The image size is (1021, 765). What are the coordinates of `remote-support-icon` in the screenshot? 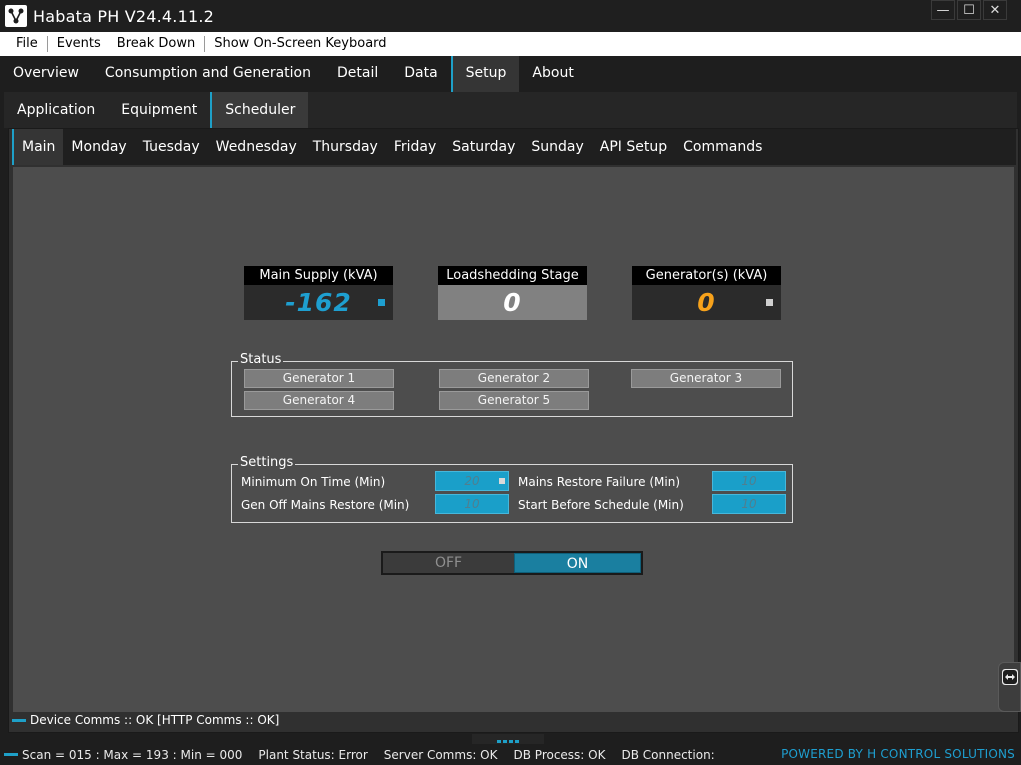 It's located at (1010, 677).